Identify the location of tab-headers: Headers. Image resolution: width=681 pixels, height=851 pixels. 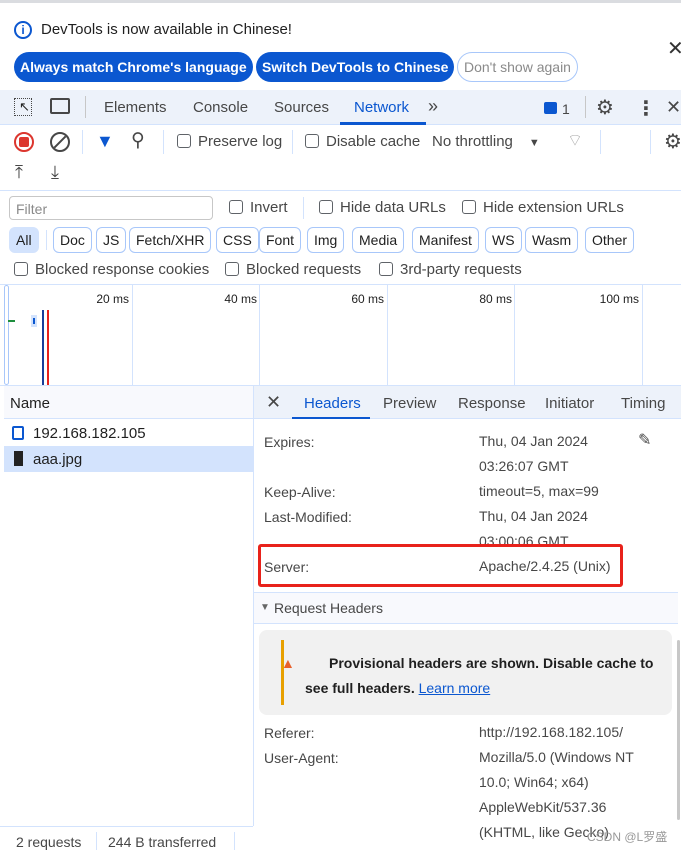
(332, 403).